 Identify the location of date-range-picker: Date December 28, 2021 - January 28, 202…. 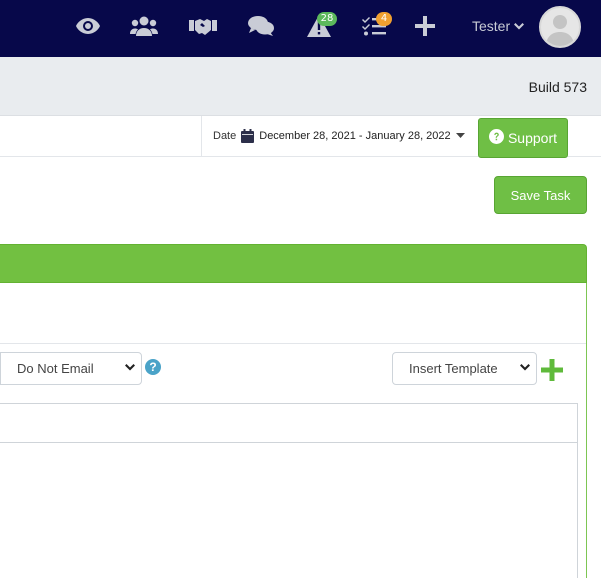
(333, 136).